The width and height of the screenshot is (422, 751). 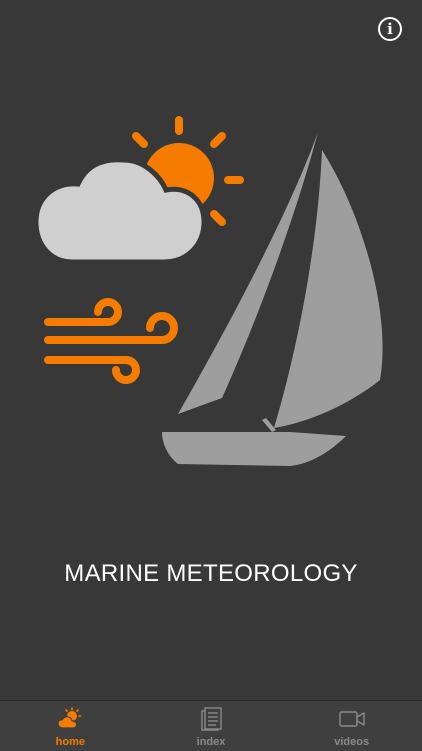 What do you see at coordinates (351, 719) in the screenshot?
I see `video-camera-icon` at bounding box center [351, 719].